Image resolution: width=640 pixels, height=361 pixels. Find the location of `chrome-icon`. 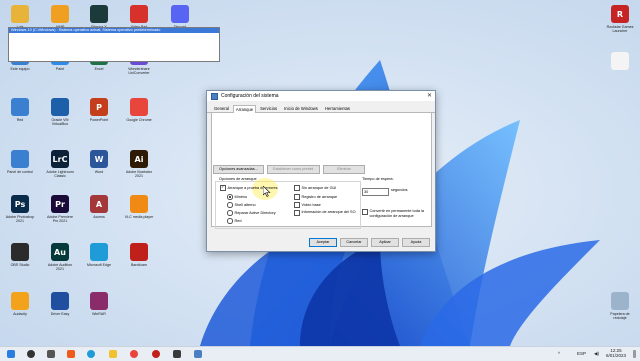

chrome-icon is located at coordinates (134, 354).